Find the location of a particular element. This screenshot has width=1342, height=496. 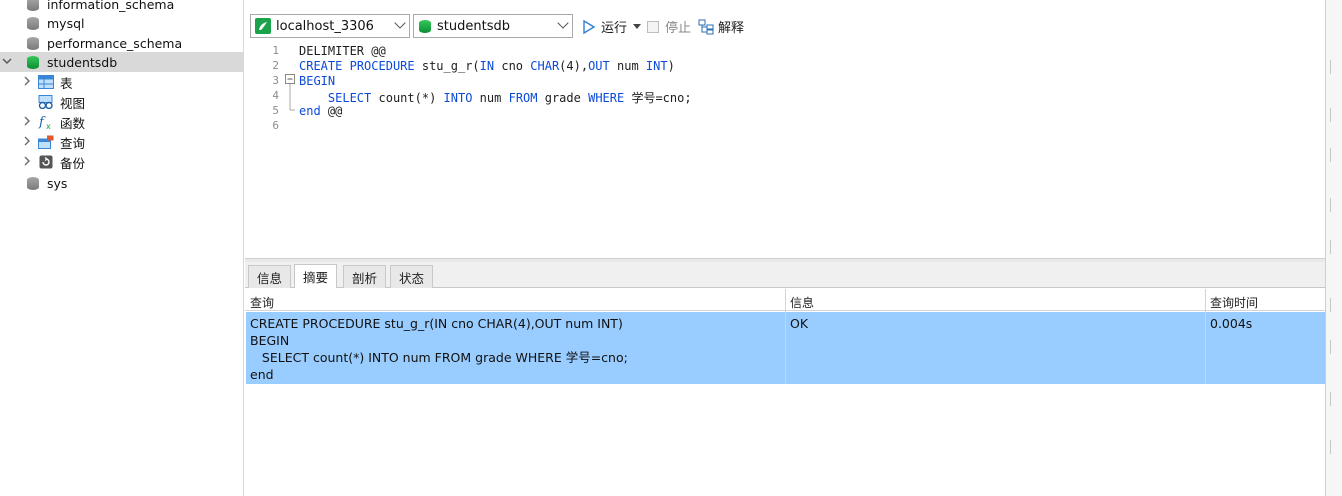

tree-item-information-schema: information_schema is located at coordinates (121, 7).